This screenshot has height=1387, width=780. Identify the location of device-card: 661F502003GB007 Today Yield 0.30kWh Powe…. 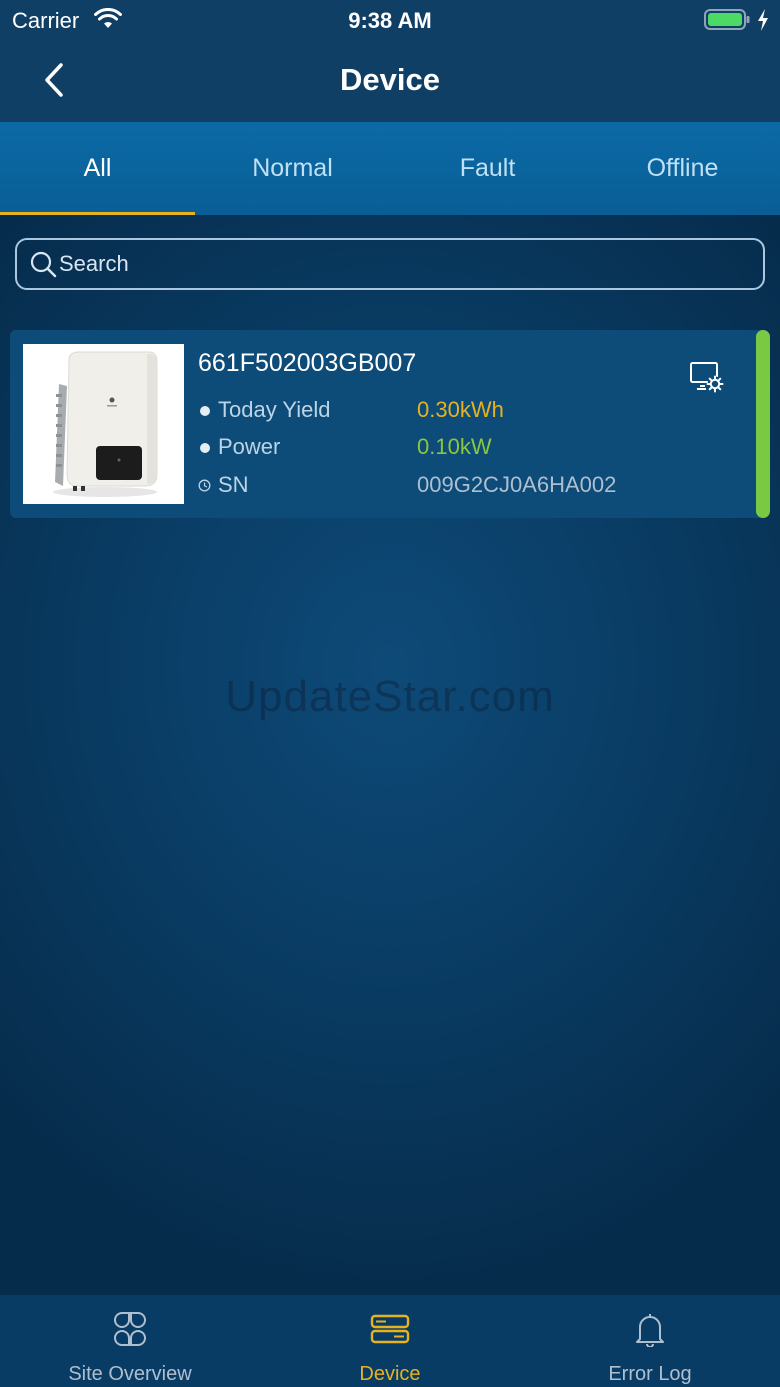
(390, 424).